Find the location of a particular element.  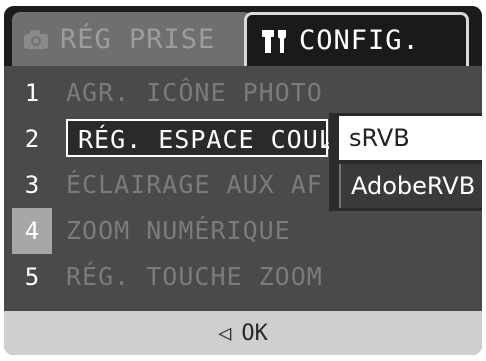

row-number: 4 is located at coordinates (32, 231).